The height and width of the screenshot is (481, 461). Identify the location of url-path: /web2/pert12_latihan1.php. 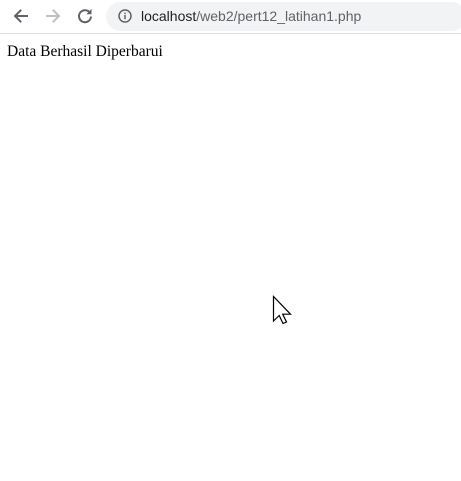
(279, 16).